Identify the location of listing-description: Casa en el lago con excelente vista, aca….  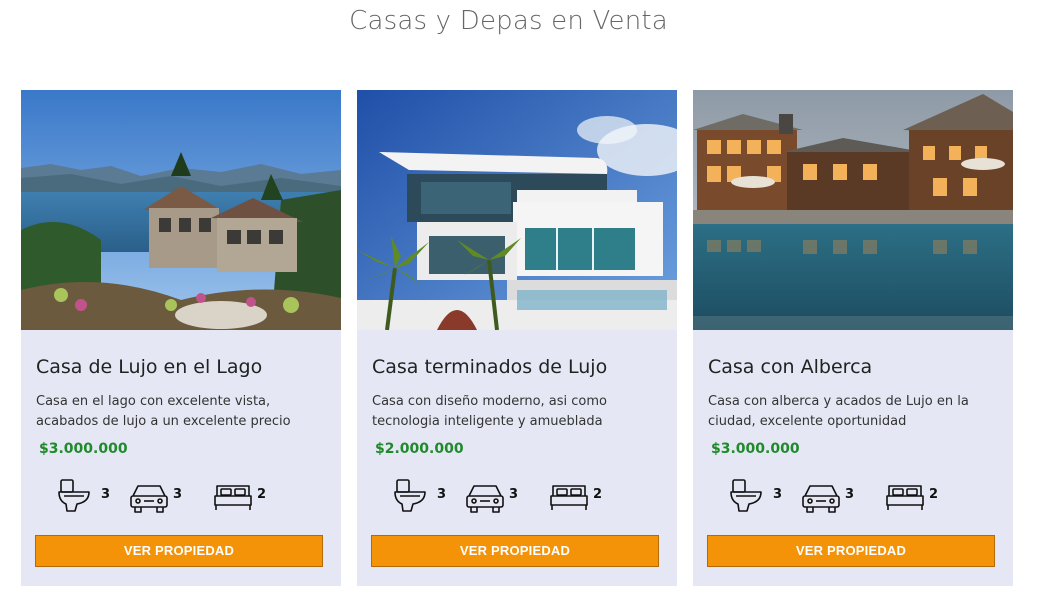
(163, 411).